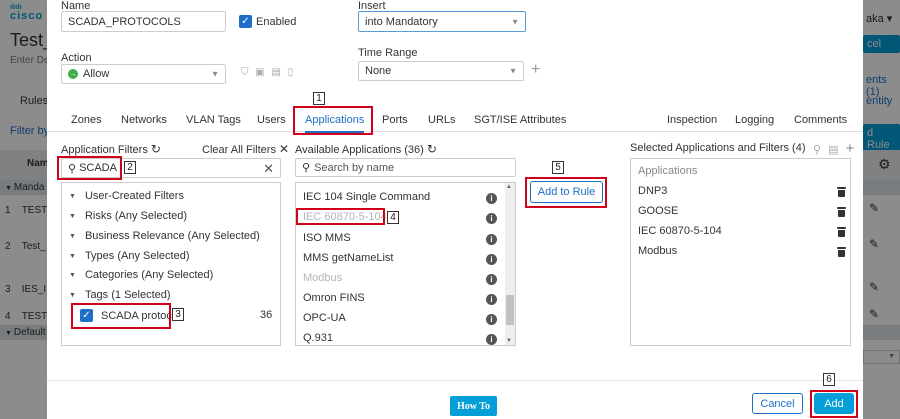 The image size is (900, 419). I want to click on filter-item-categories: ▼ Categories (Any Selected), so click(141, 275).